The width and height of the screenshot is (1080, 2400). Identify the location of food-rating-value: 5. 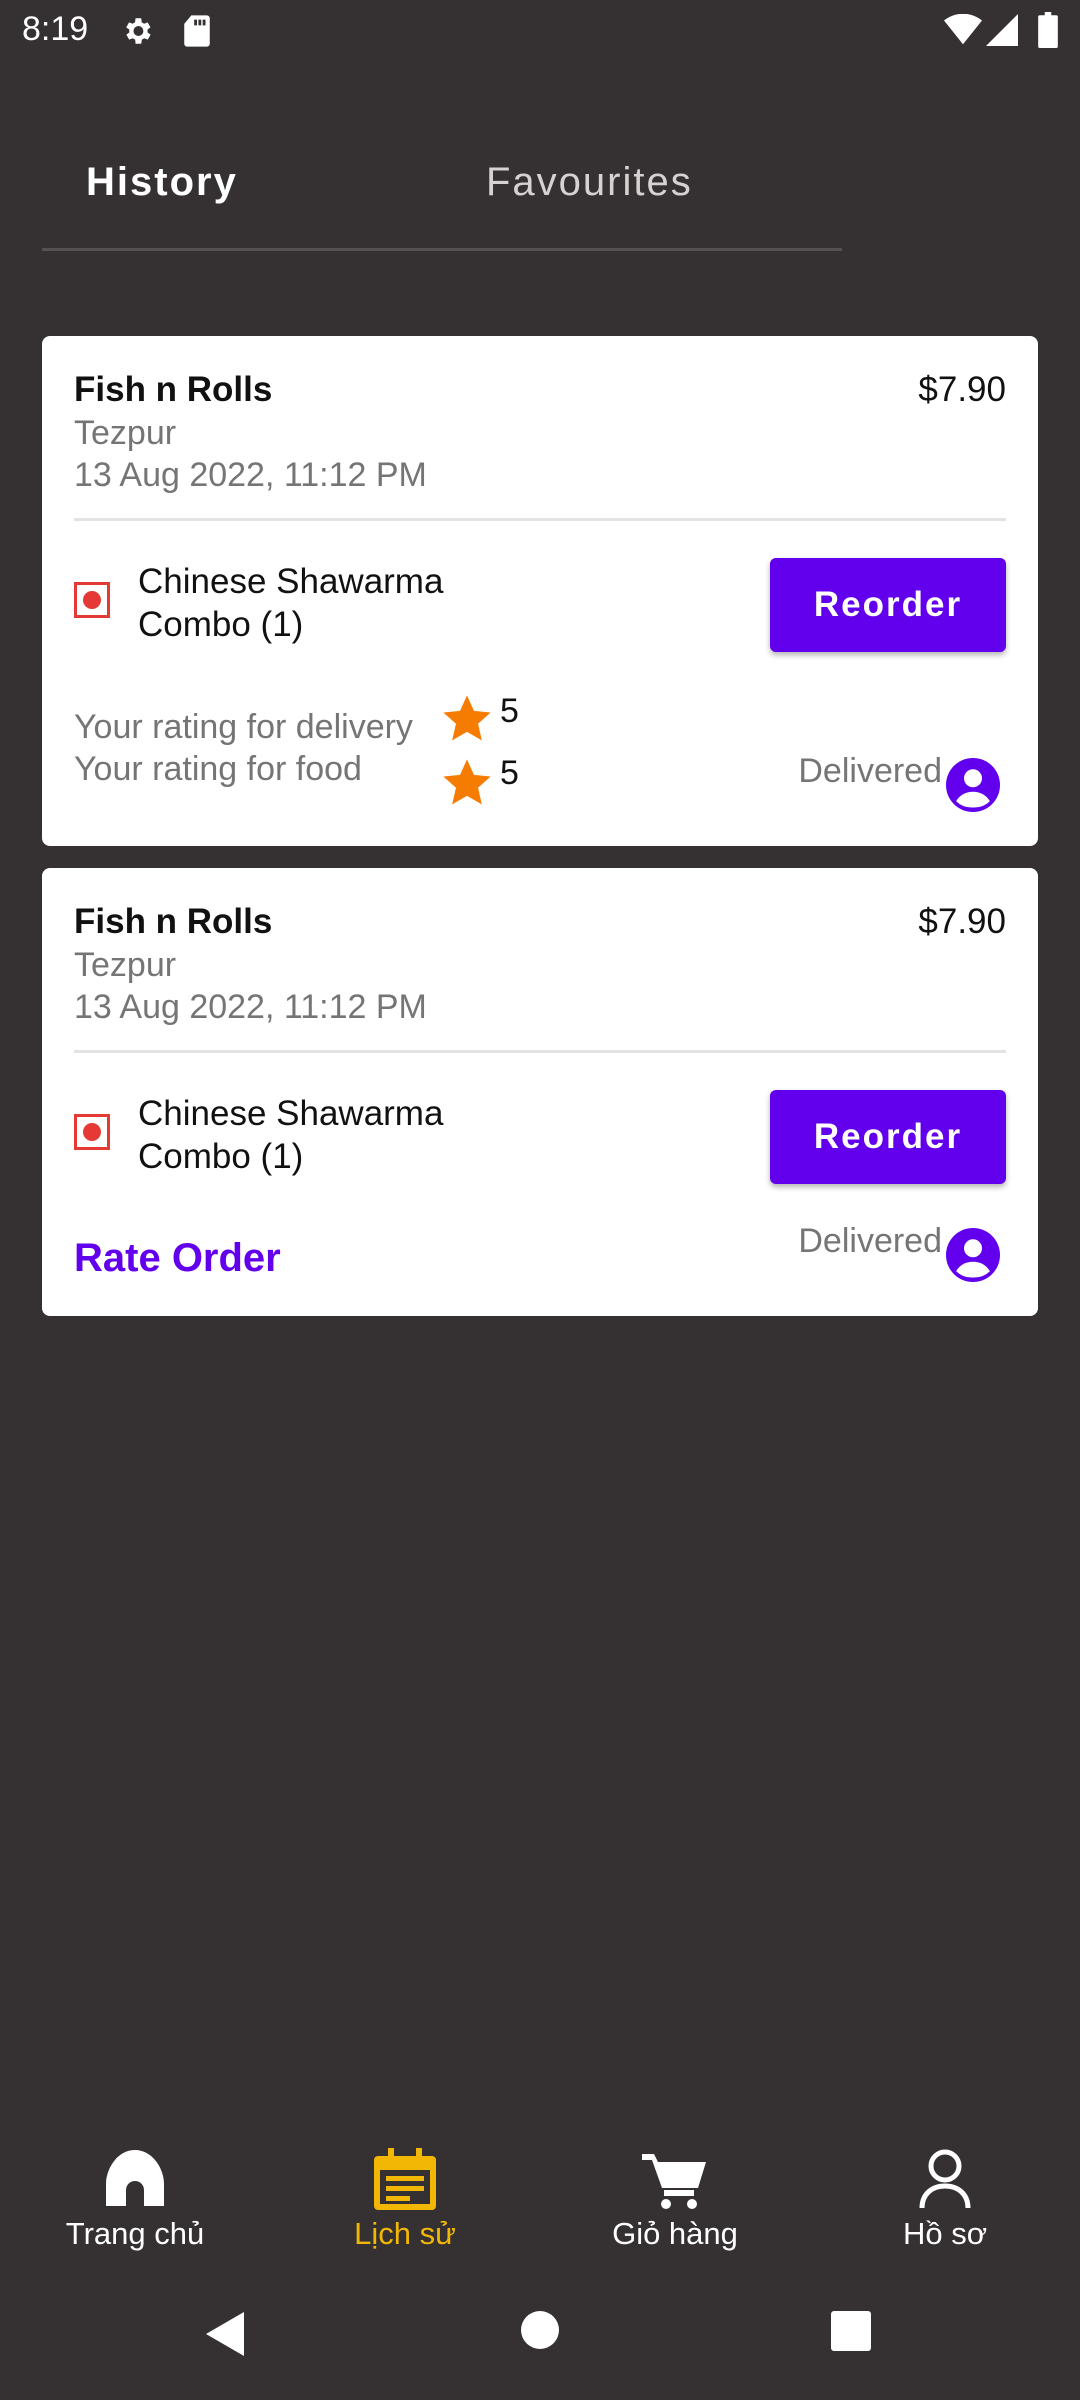
(509, 773).